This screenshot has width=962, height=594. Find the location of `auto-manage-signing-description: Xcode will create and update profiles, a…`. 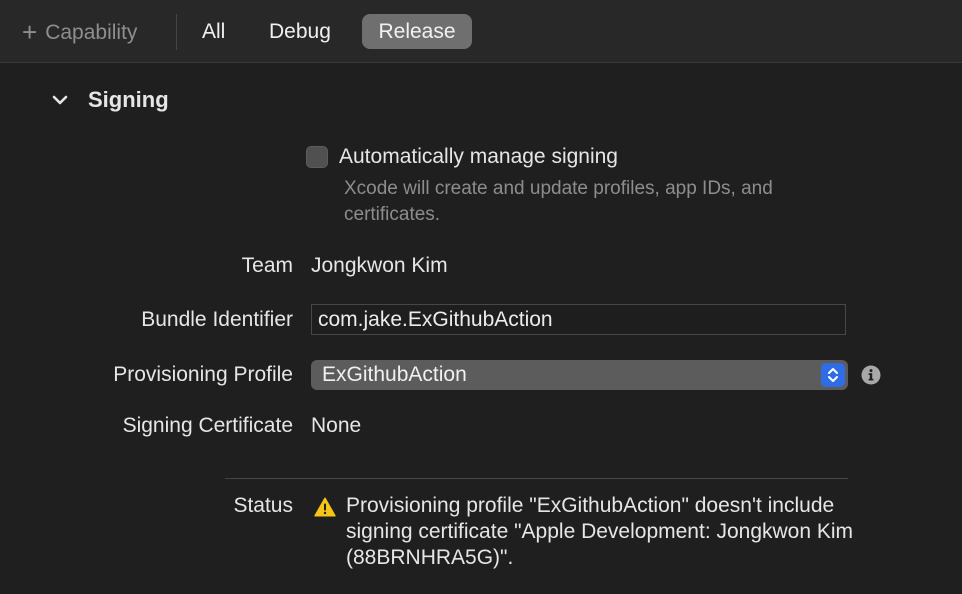

auto-manage-signing-description: Xcode will create and update profiles, a… is located at coordinates (558, 201).